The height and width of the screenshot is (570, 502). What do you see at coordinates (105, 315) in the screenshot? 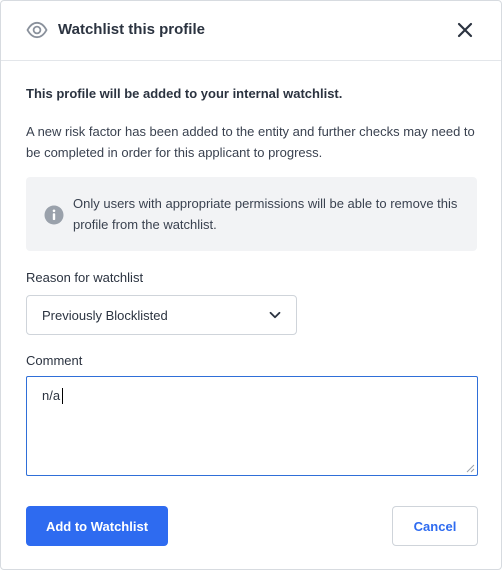
I see `reason-select-value: Previously Blocklisted` at bounding box center [105, 315].